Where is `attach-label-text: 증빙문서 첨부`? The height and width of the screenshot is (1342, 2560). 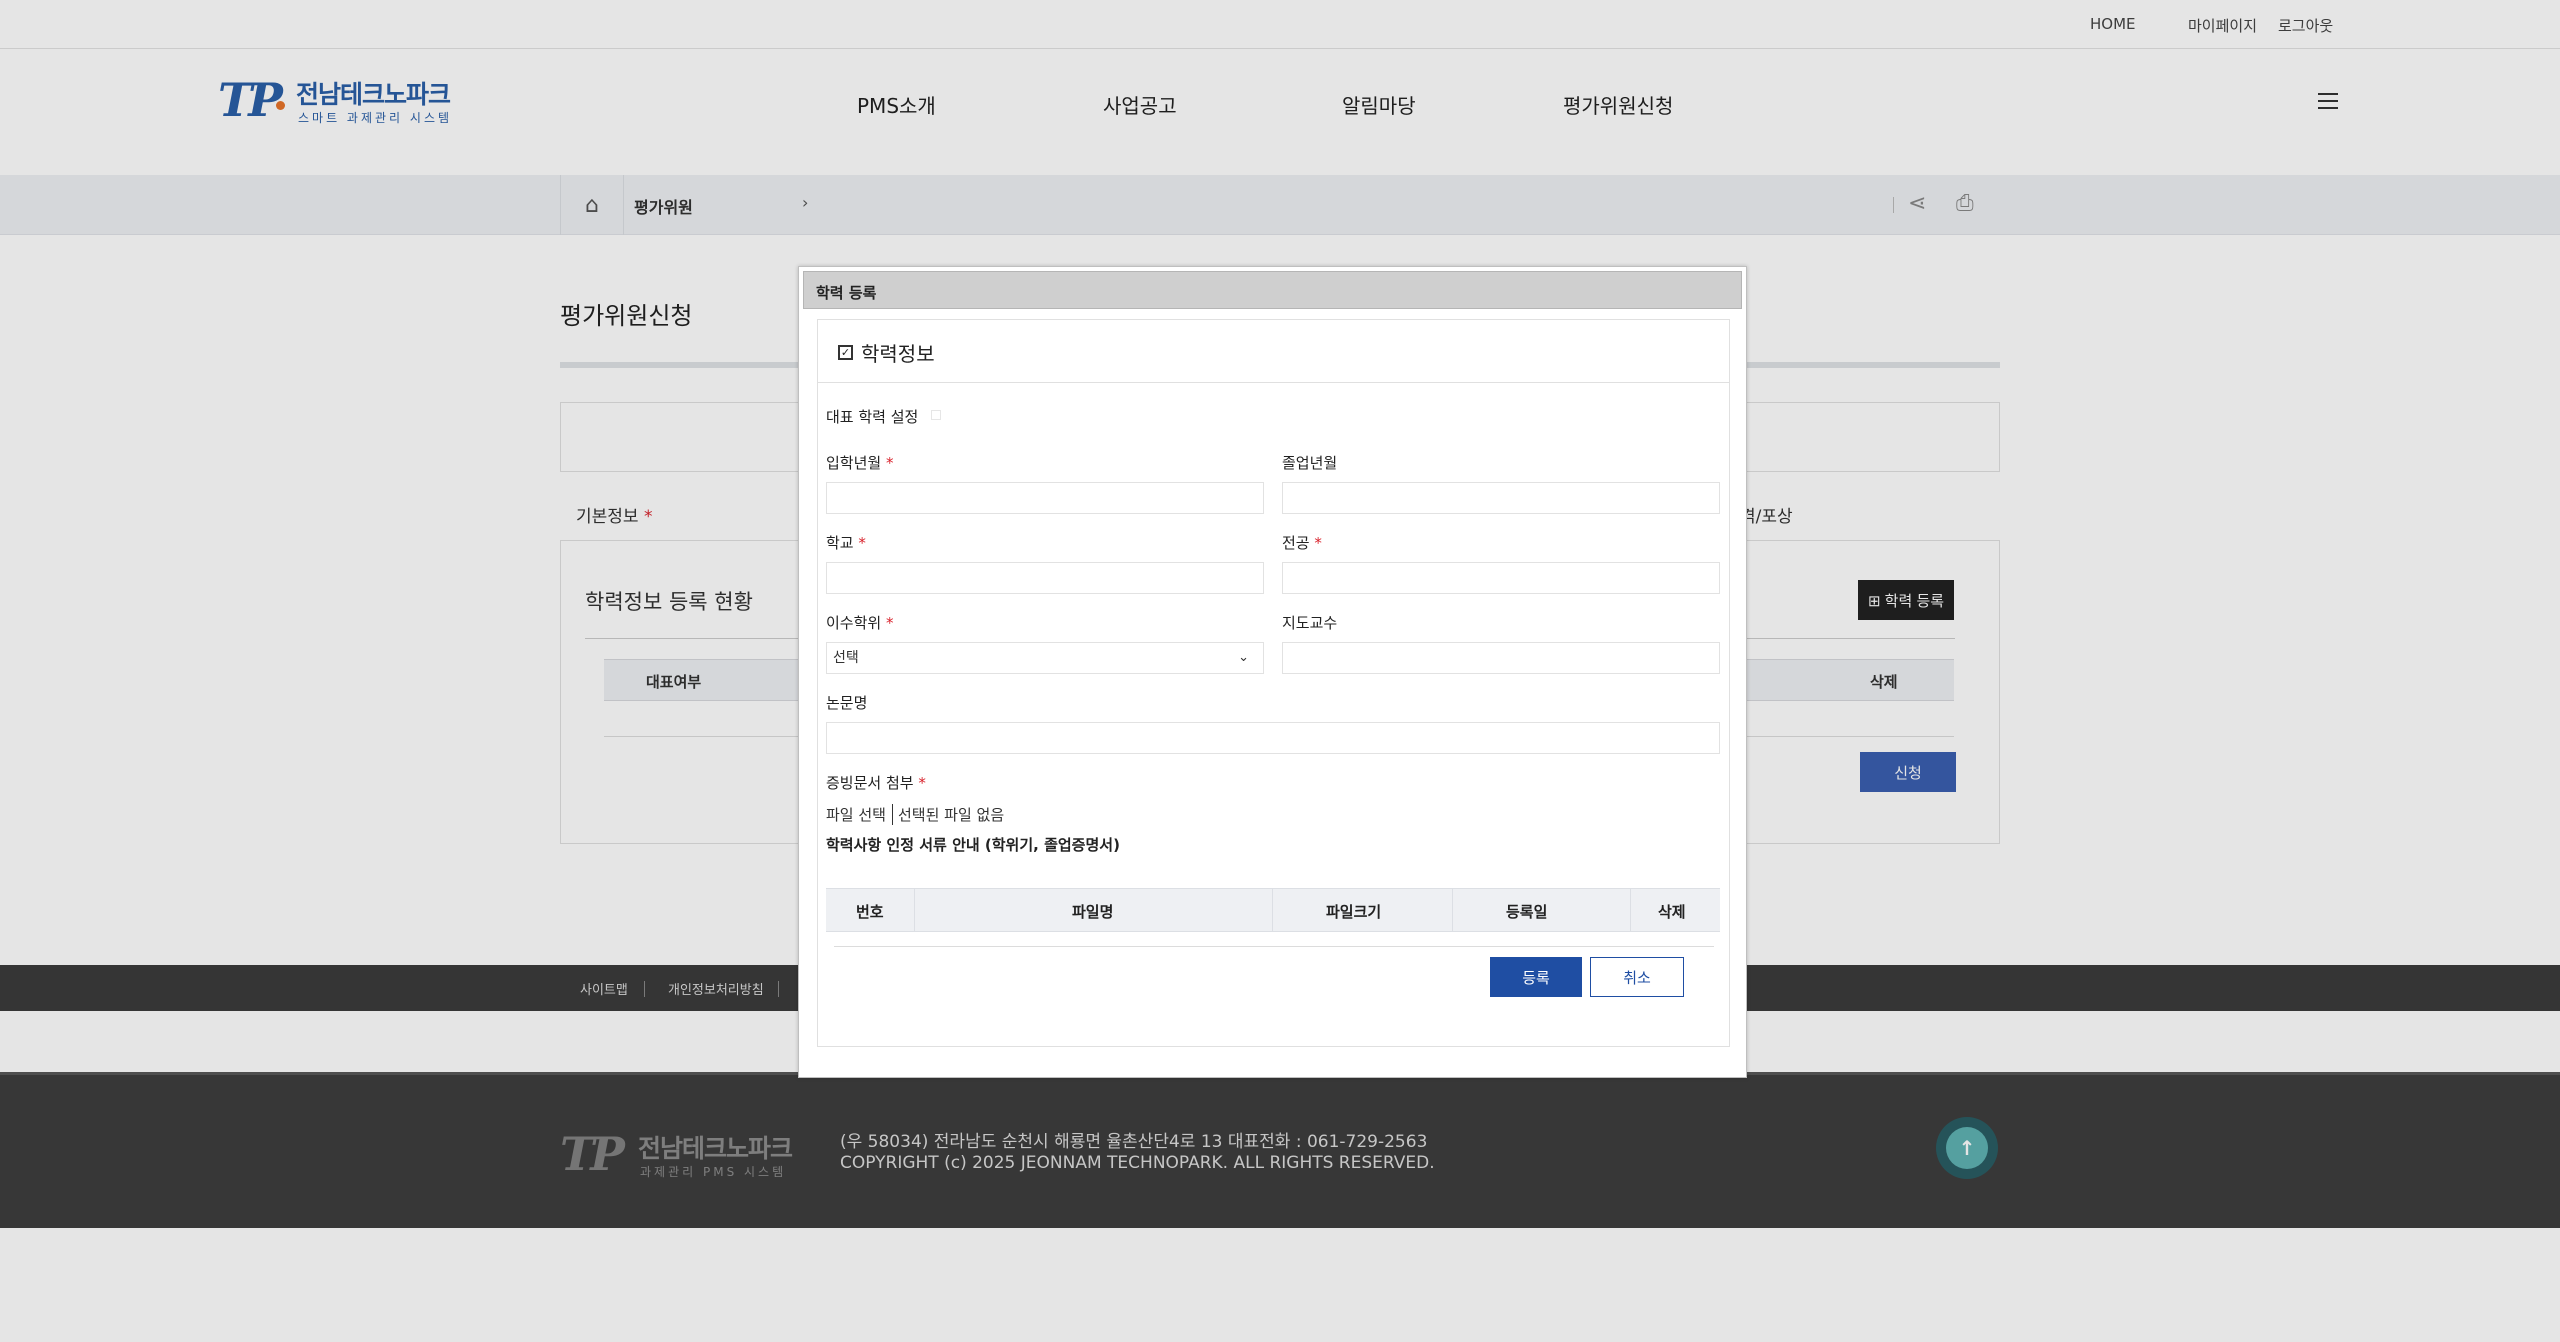 attach-label-text: 증빙문서 첨부 is located at coordinates (870, 783).